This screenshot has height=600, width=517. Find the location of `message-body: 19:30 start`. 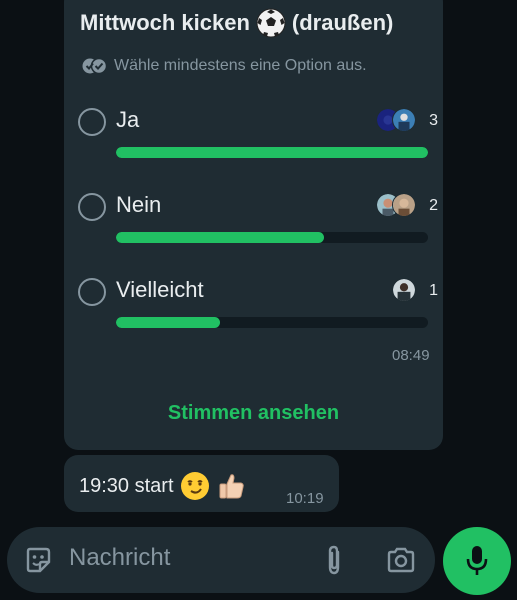

message-body: 19:30 start is located at coordinates (126, 485).